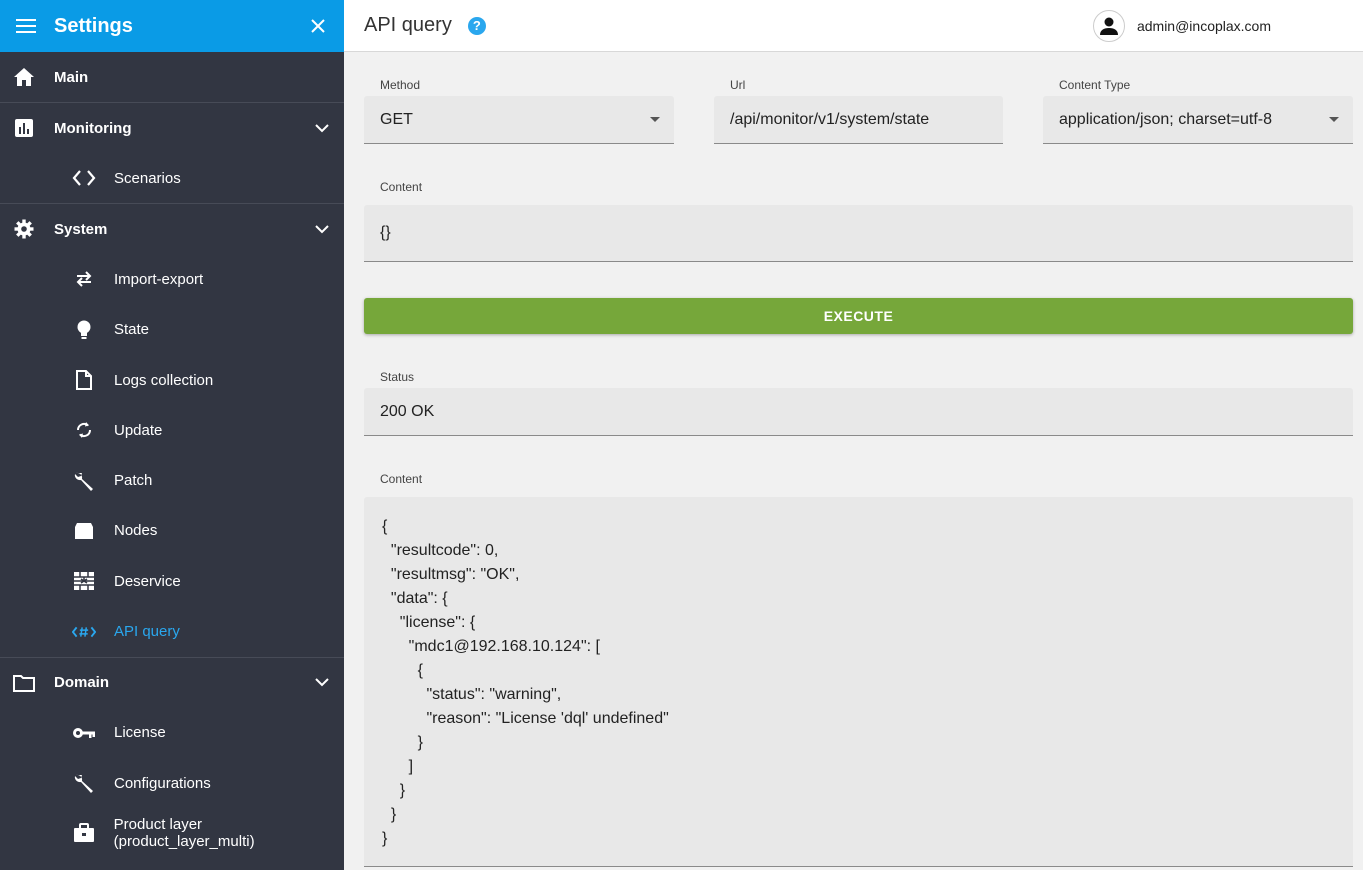  What do you see at coordinates (407, 411) in the screenshot?
I see `status-value: 200 OK` at bounding box center [407, 411].